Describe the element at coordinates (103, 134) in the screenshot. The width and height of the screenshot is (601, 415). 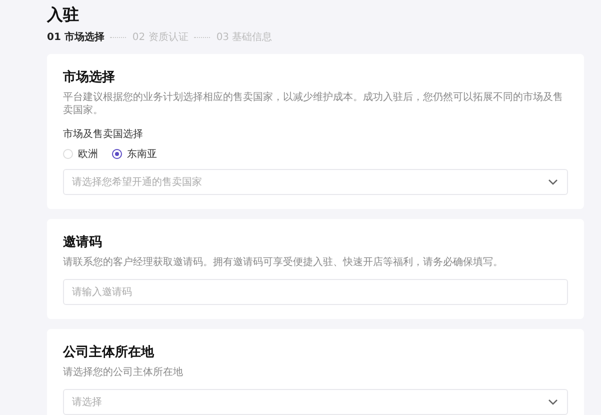
I see `field-label: 市场及售卖国选择` at that location.